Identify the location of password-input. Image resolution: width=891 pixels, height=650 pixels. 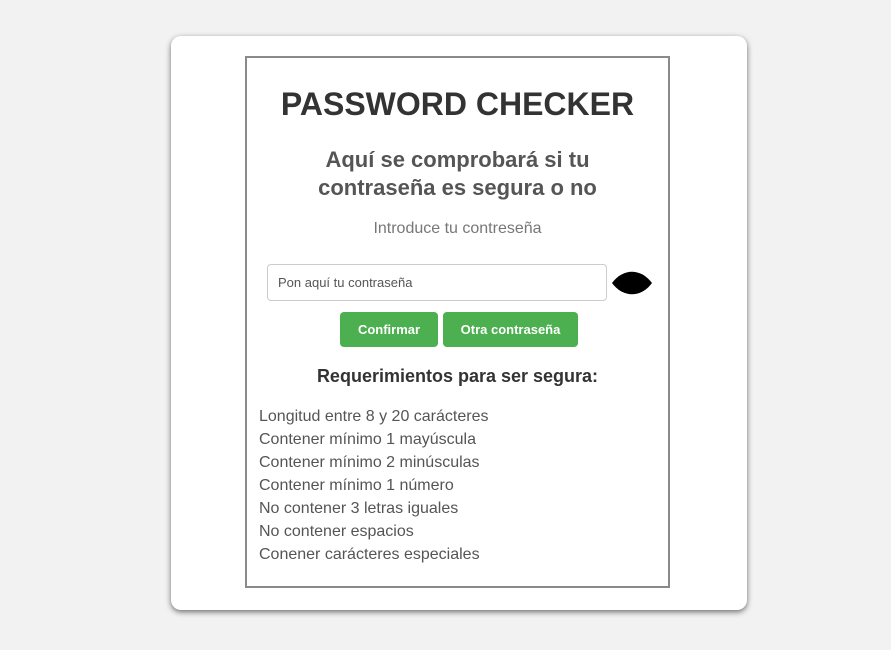
(437, 282).